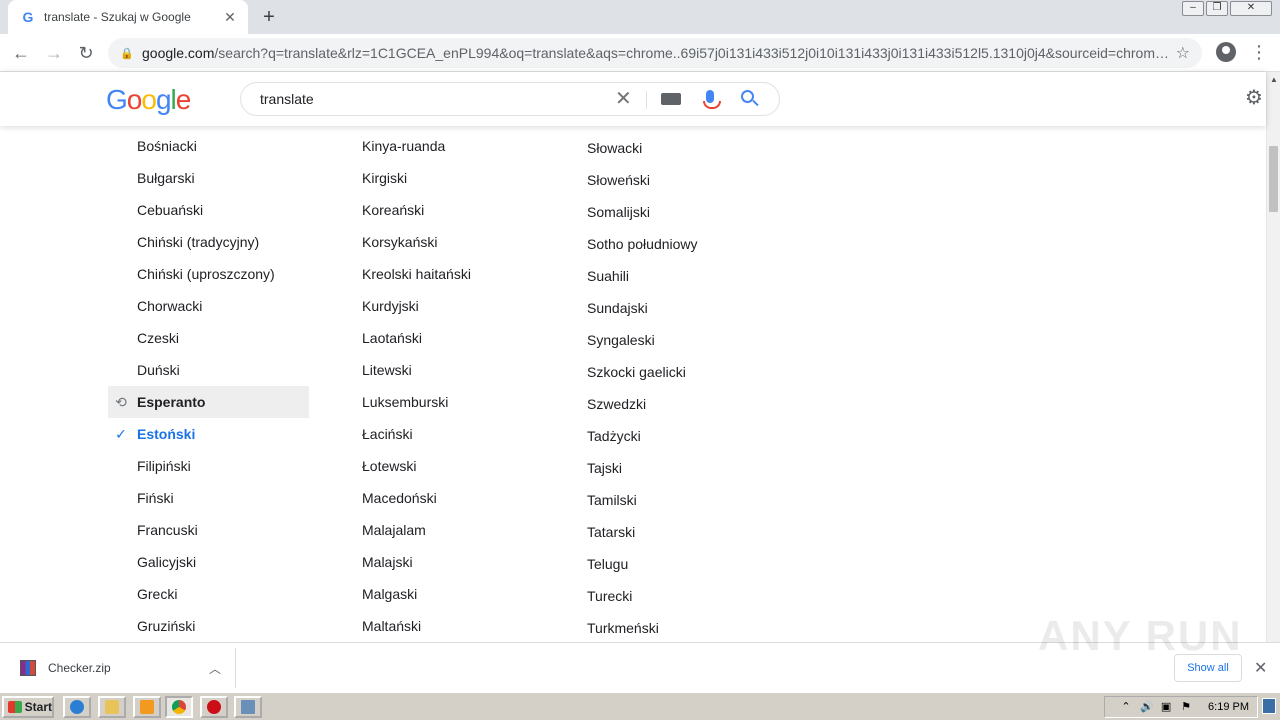  Describe the element at coordinates (1183, 53) in the screenshot. I see `bookmark-star-icon: ☆` at that location.